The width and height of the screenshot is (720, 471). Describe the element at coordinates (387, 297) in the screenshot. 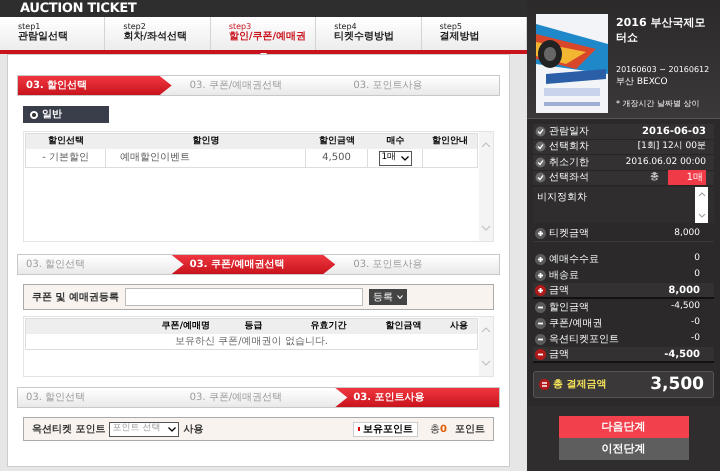

I see `register-button: 등록` at that location.